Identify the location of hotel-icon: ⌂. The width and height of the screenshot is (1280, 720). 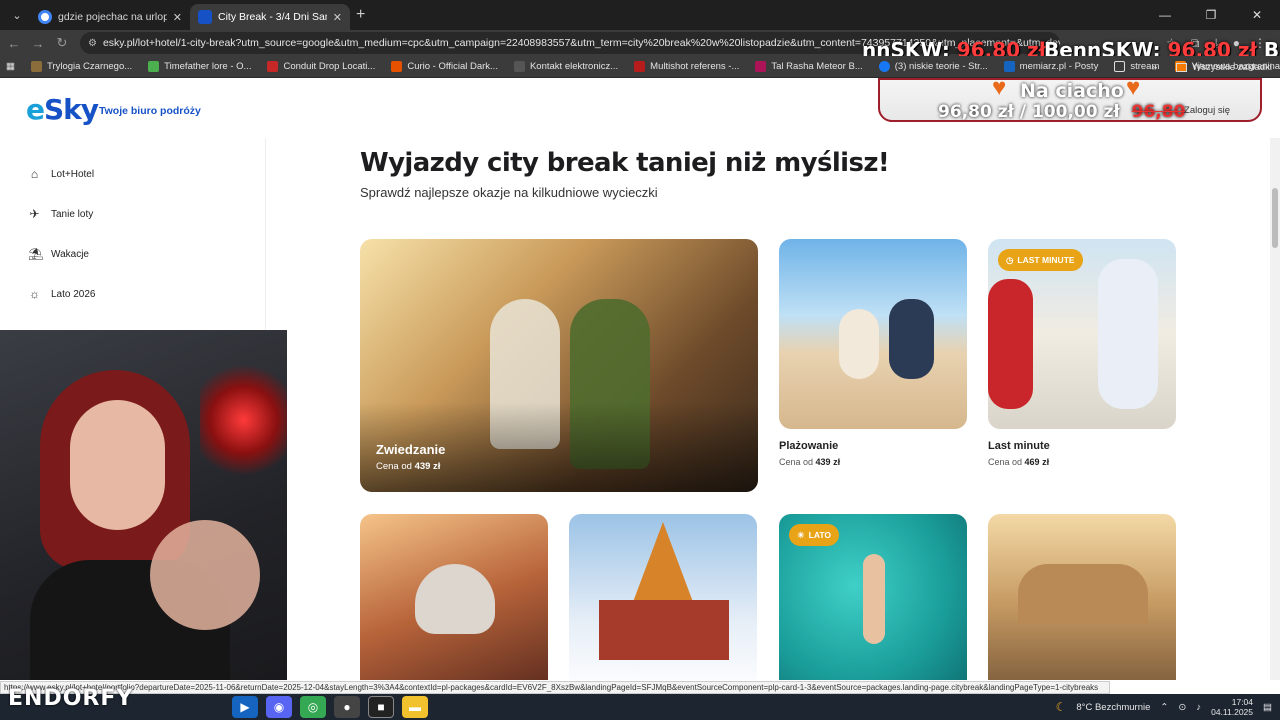
(34, 174).